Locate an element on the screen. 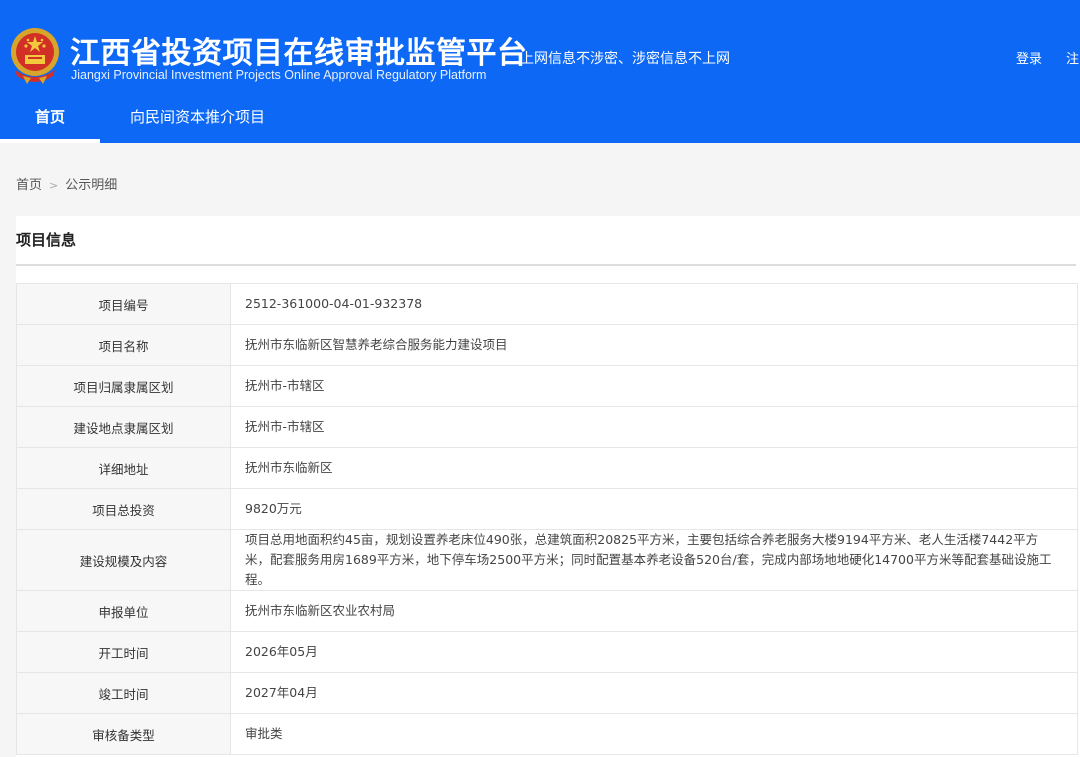 Image resolution: width=1080 pixels, height=757 pixels. row-value: 9820万元 is located at coordinates (654, 509).